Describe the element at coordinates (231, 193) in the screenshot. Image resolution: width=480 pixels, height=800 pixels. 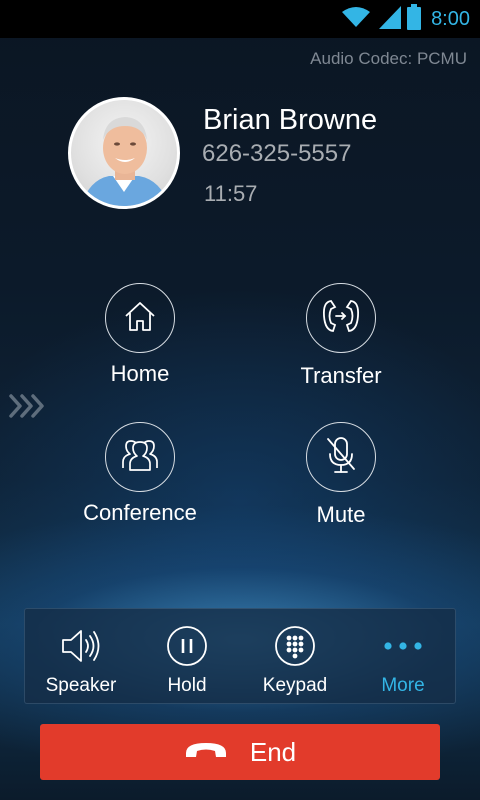
I see `call-duration: 11:57` at that location.